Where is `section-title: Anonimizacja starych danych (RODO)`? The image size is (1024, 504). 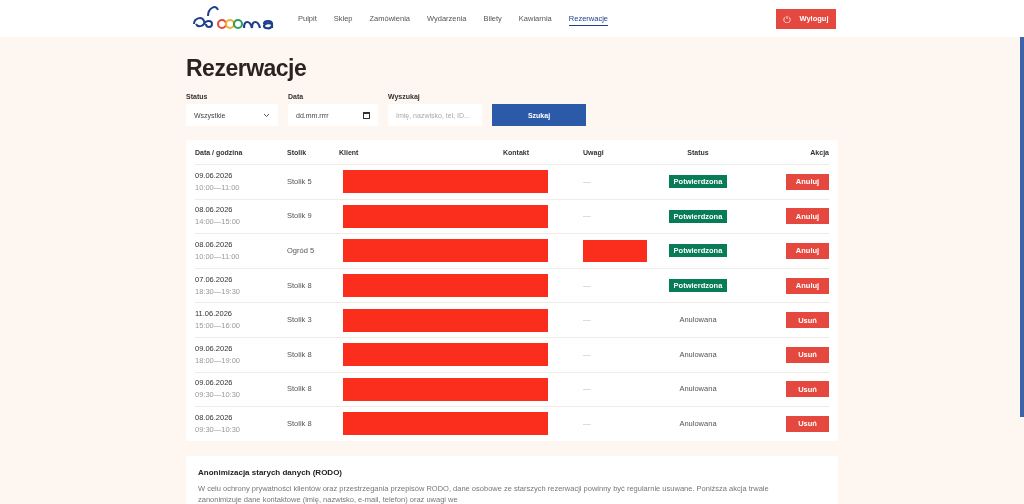 section-title: Anonimizacja starych danych (RODO) is located at coordinates (271, 472).